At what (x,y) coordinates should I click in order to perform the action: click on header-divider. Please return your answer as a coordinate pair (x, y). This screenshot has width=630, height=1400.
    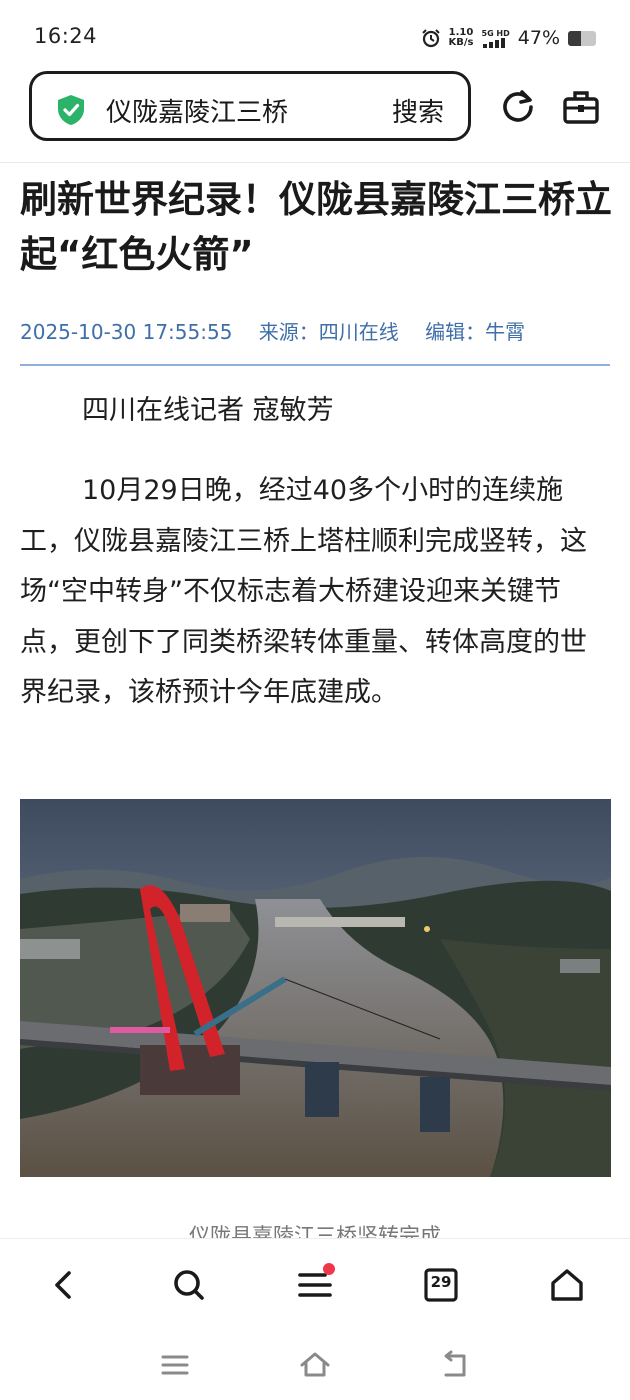
    Looking at the image, I should click on (315, 162).